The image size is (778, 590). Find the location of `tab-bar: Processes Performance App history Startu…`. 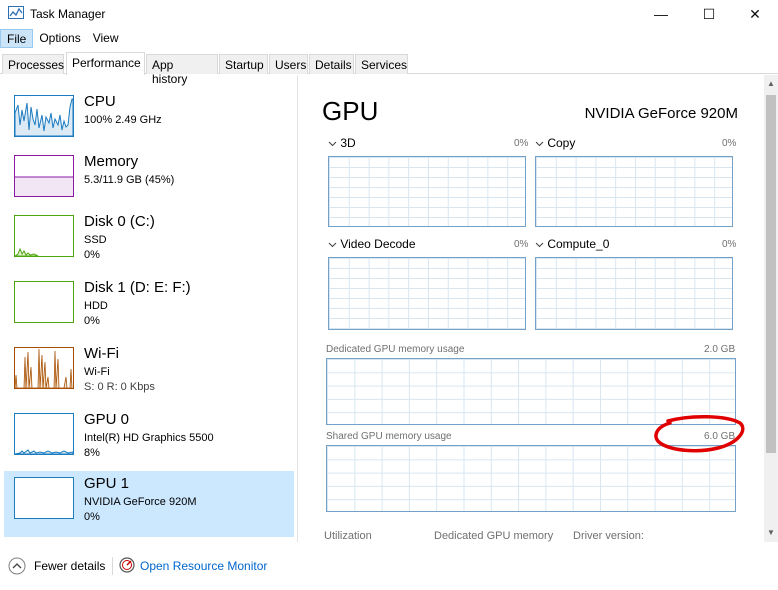

tab-bar: Processes Performance App history Startu… is located at coordinates (389, 69).